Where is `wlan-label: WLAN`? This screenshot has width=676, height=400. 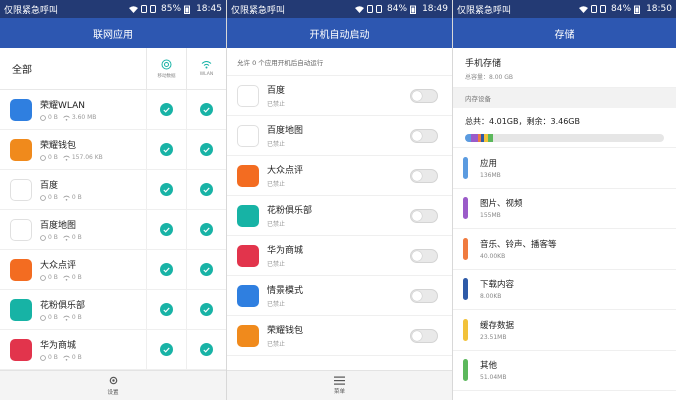 wlan-label: WLAN is located at coordinates (206, 74).